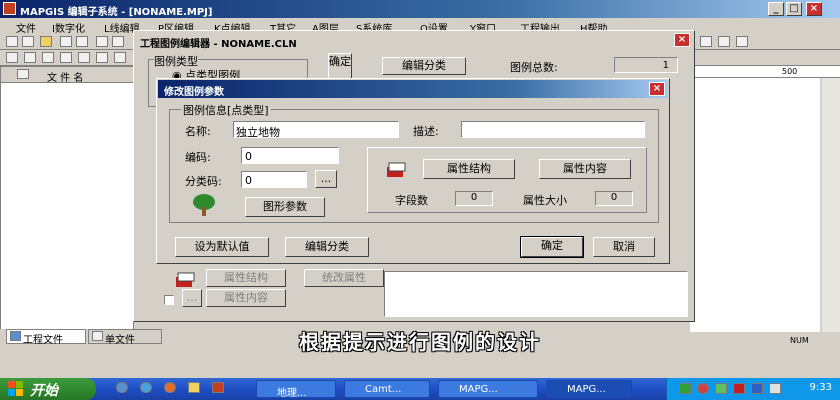 The height and width of the screenshot is (400, 840). I want to click on code-input-value: 0, so click(248, 156).